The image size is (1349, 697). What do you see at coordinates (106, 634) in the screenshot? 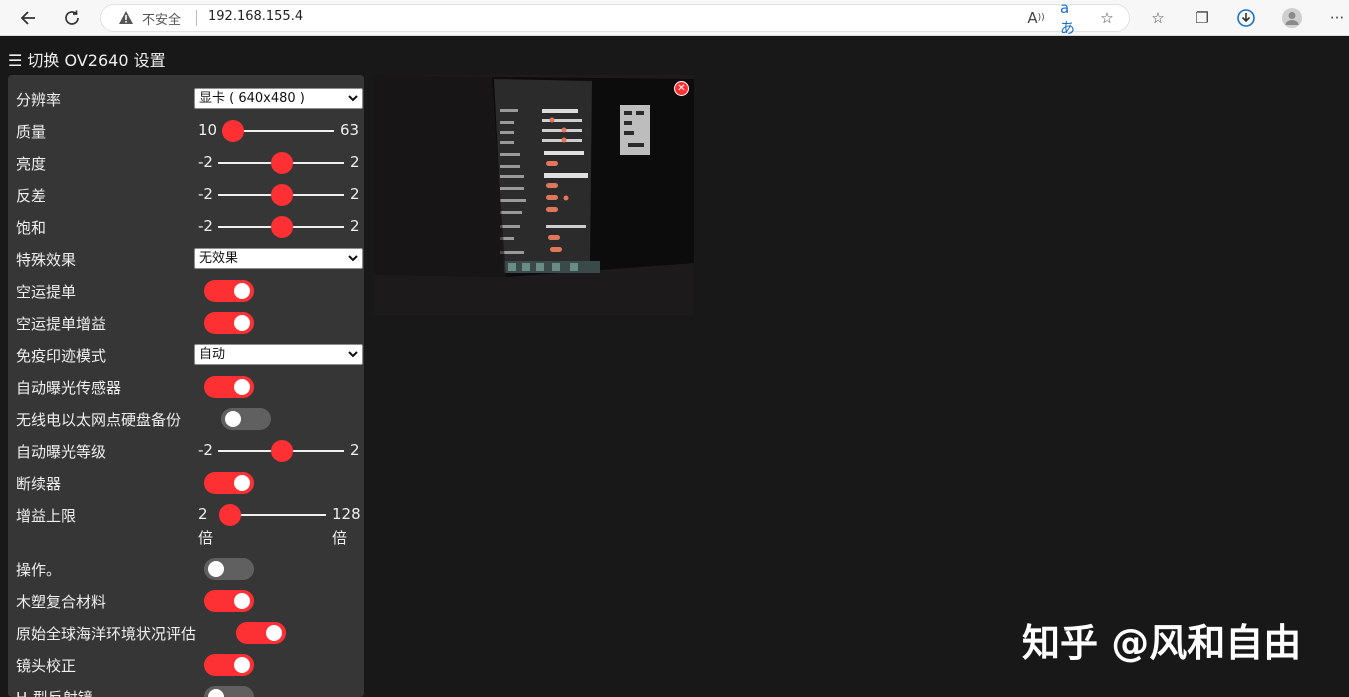
I see `raw-gma-label: 原始全球海洋环境状况评估` at bounding box center [106, 634].